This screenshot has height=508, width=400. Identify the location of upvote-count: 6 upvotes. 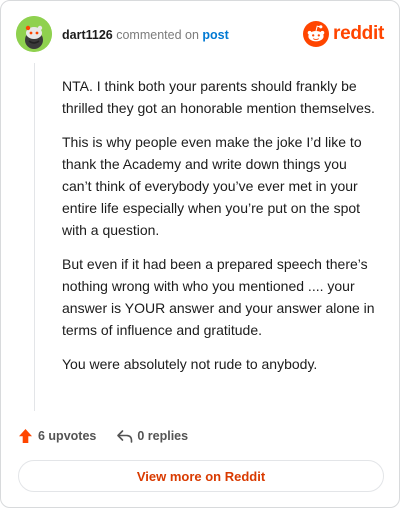
(67, 436).